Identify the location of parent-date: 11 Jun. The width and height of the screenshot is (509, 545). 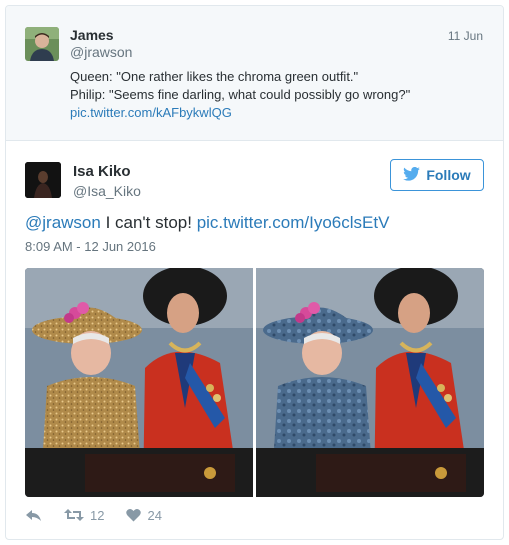
(465, 36).